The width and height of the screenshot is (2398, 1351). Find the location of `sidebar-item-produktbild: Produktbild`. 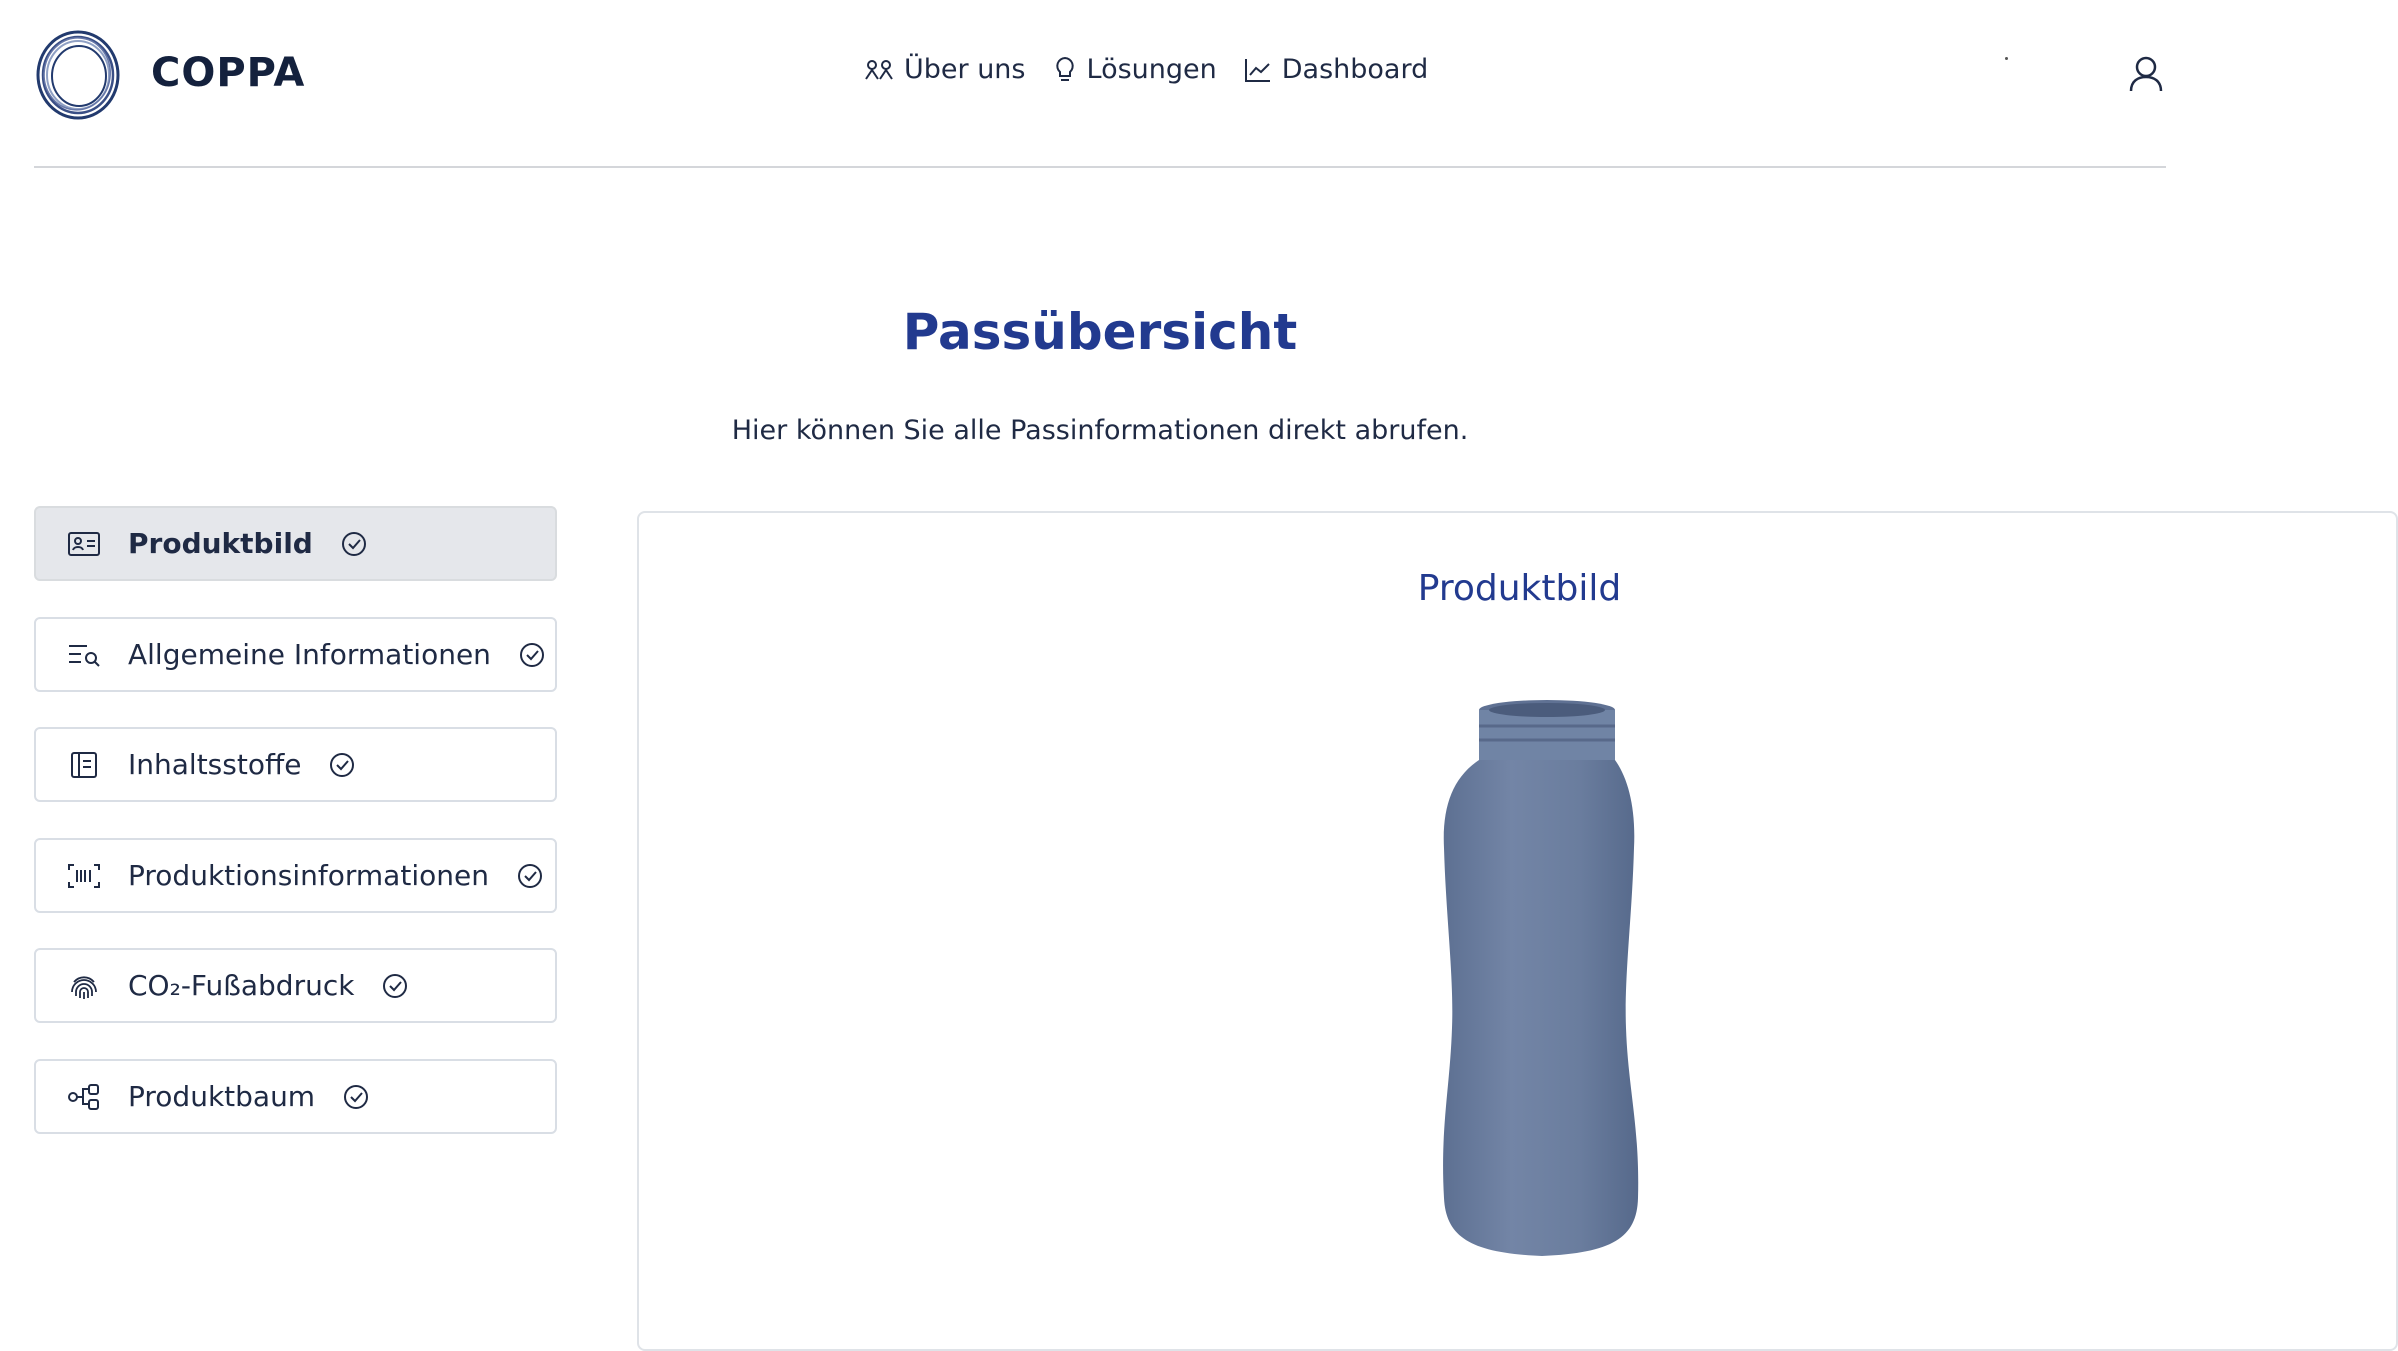

sidebar-item-produktbild: Produktbild is located at coordinates (295, 543).